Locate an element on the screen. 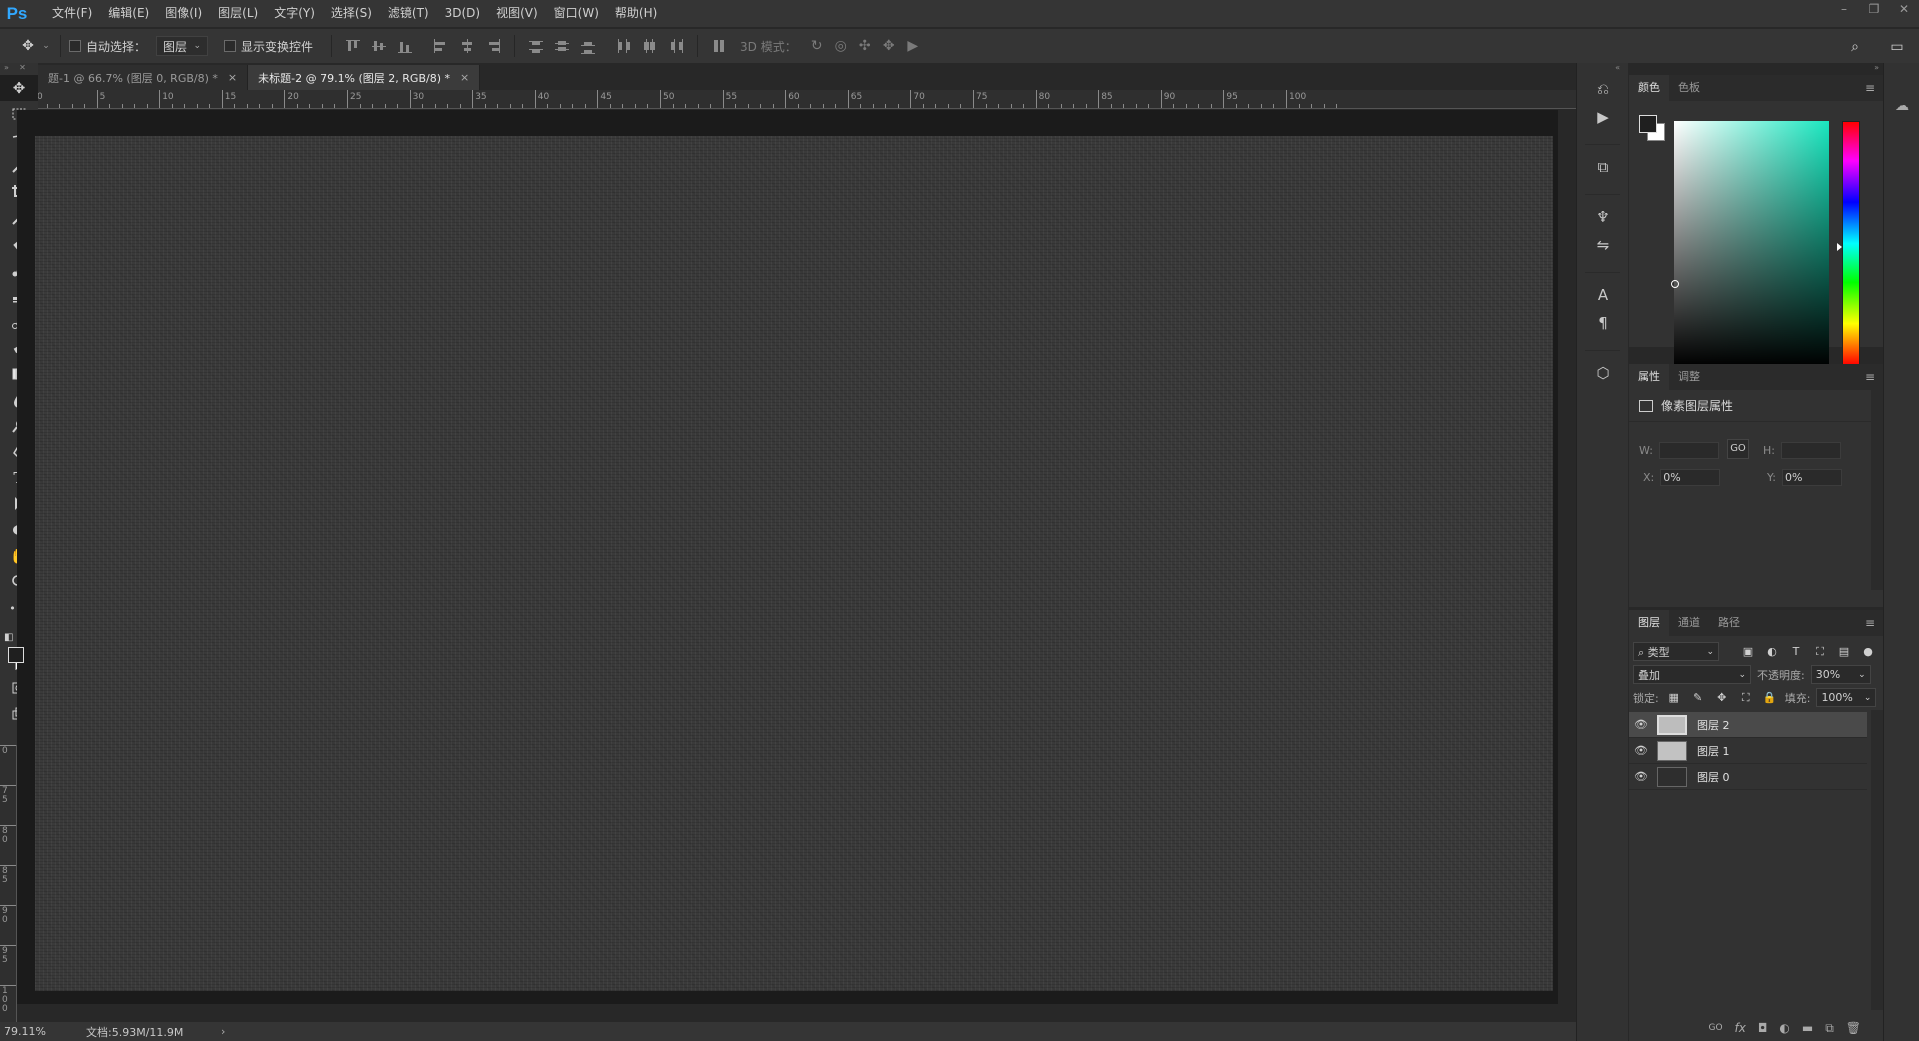 This screenshot has width=1919, height=1041. tab-channels: 通道 is located at coordinates (1689, 623).